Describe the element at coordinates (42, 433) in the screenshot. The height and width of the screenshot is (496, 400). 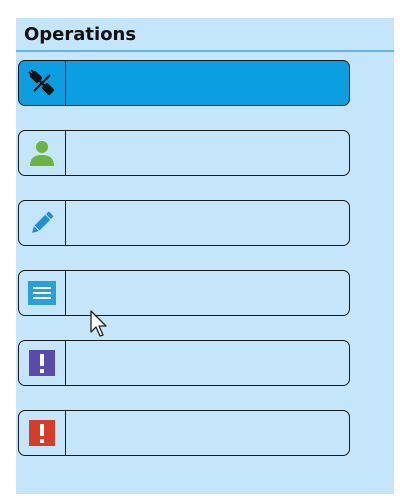
I see `error-red-icon` at that location.